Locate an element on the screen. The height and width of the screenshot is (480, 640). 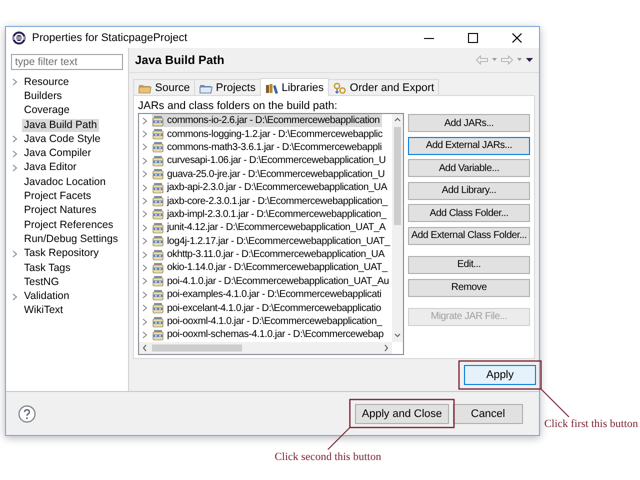
help-icon is located at coordinates (27, 413).